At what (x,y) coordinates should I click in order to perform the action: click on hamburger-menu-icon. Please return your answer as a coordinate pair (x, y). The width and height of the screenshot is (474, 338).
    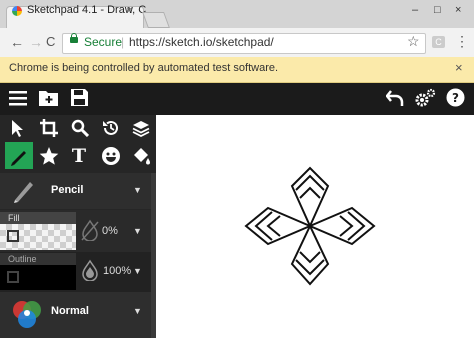
    Looking at the image, I should click on (18, 98).